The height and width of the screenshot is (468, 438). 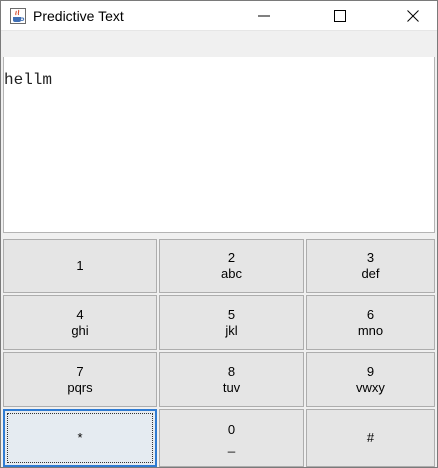 What do you see at coordinates (231, 330) in the screenshot?
I see `key-letters: jkl` at bounding box center [231, 330].